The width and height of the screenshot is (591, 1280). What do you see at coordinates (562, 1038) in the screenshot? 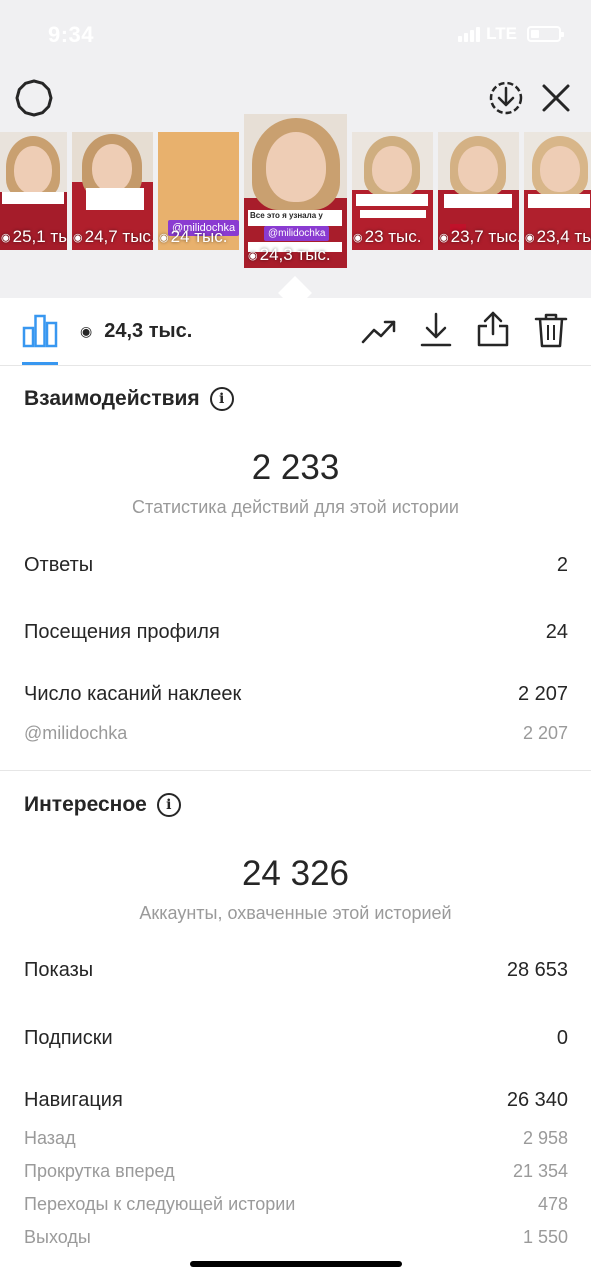
I see `metric-value: 0` at bounding box center [562, 1038].